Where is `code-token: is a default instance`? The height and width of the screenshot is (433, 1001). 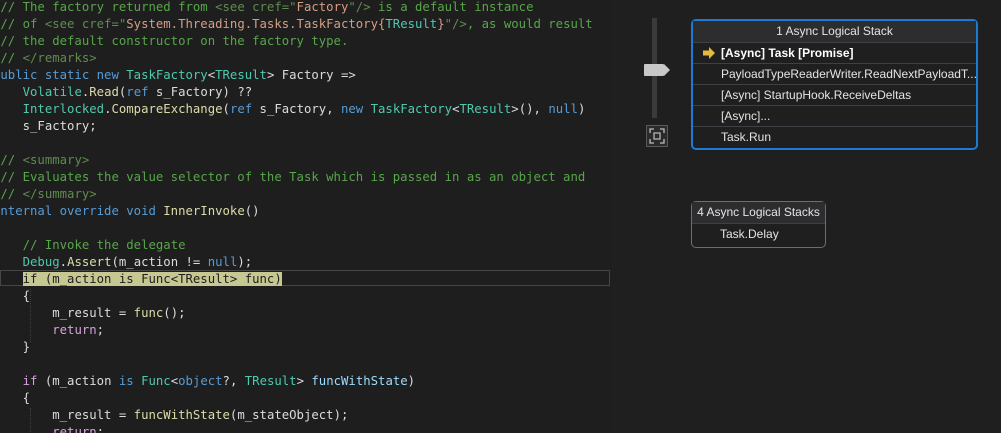 code-token: is a default instance is located at coordinates (452, 7).